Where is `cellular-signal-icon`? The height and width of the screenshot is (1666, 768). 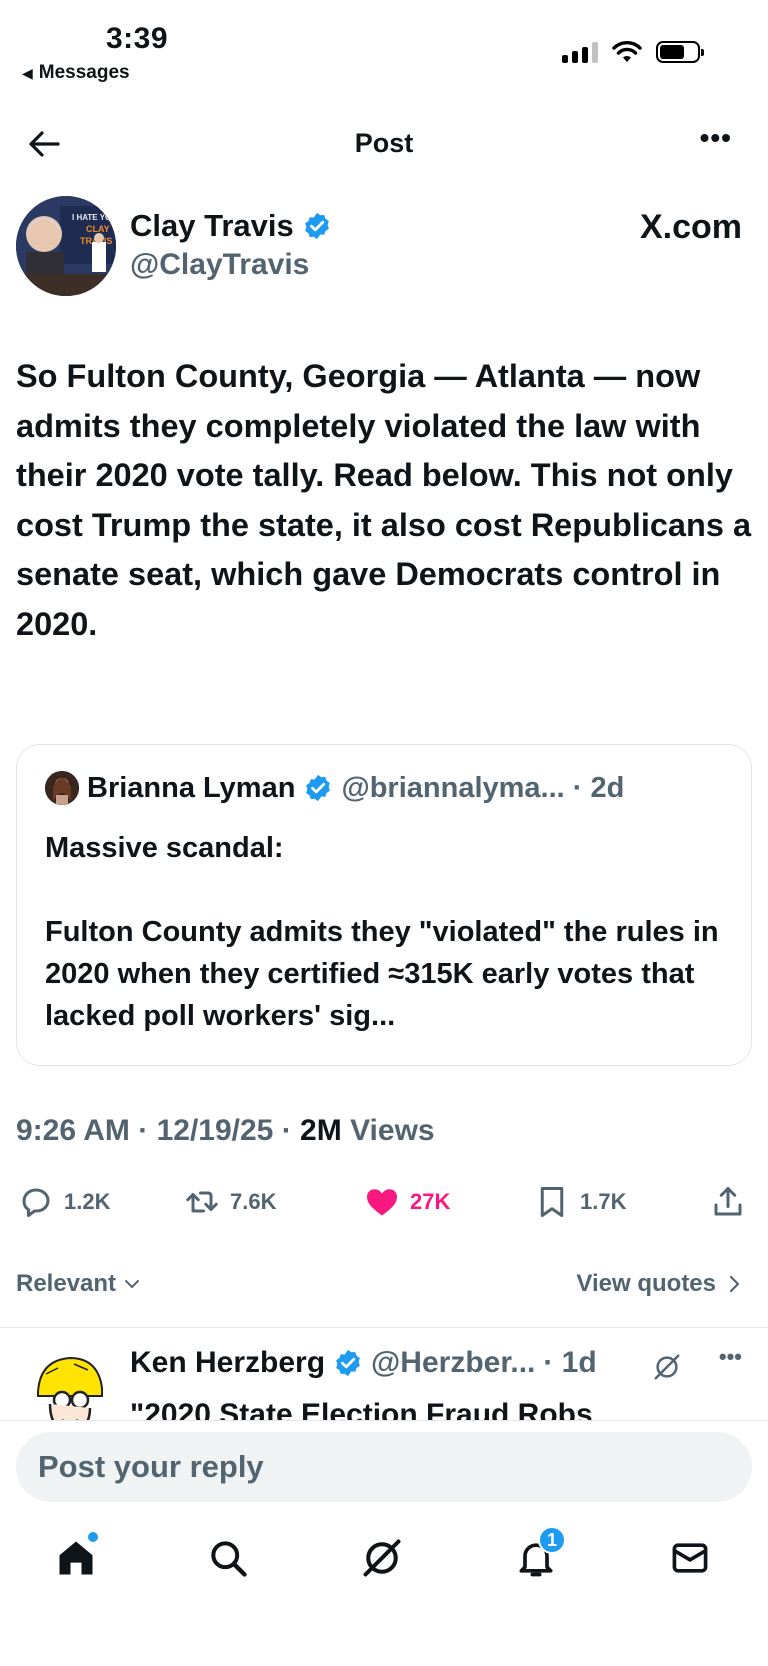 cellular-signal-icon is located at coordinates (580, 52).